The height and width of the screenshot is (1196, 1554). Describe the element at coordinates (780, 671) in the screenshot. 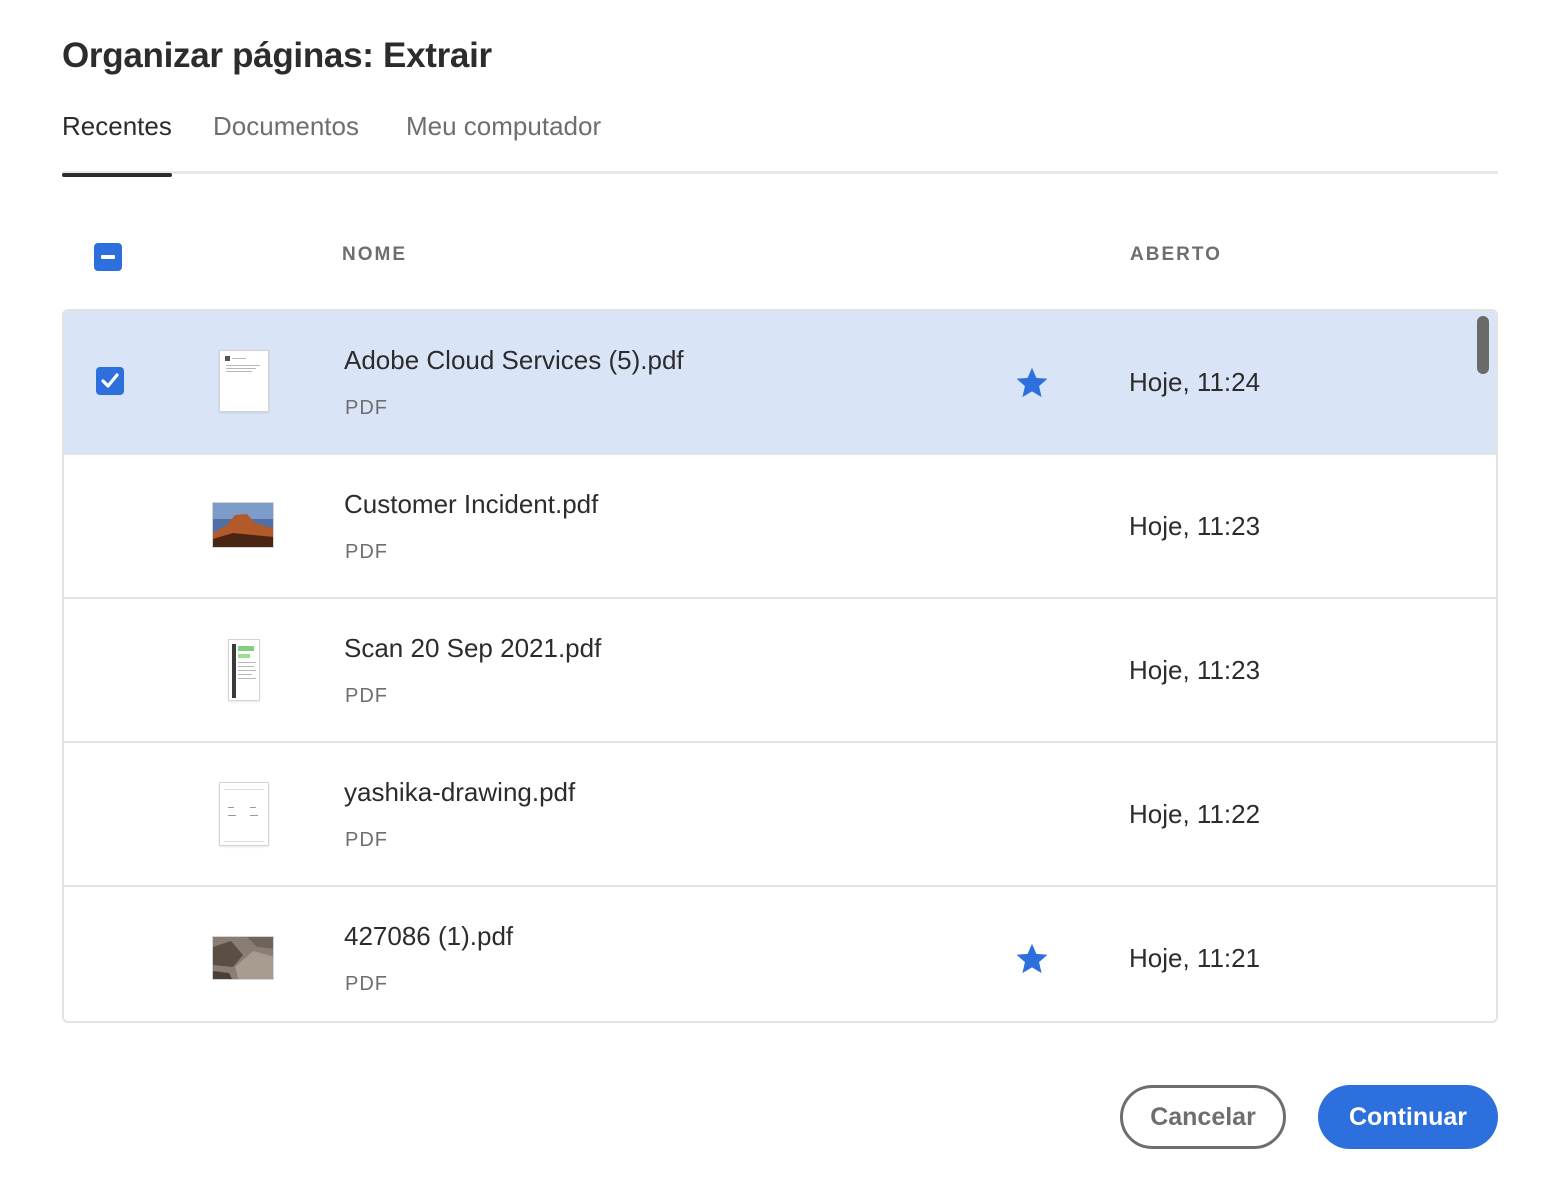

I see `file-row: Scan 20 Sep 2021.pdf PDF Hoje, 11:23` at that location.